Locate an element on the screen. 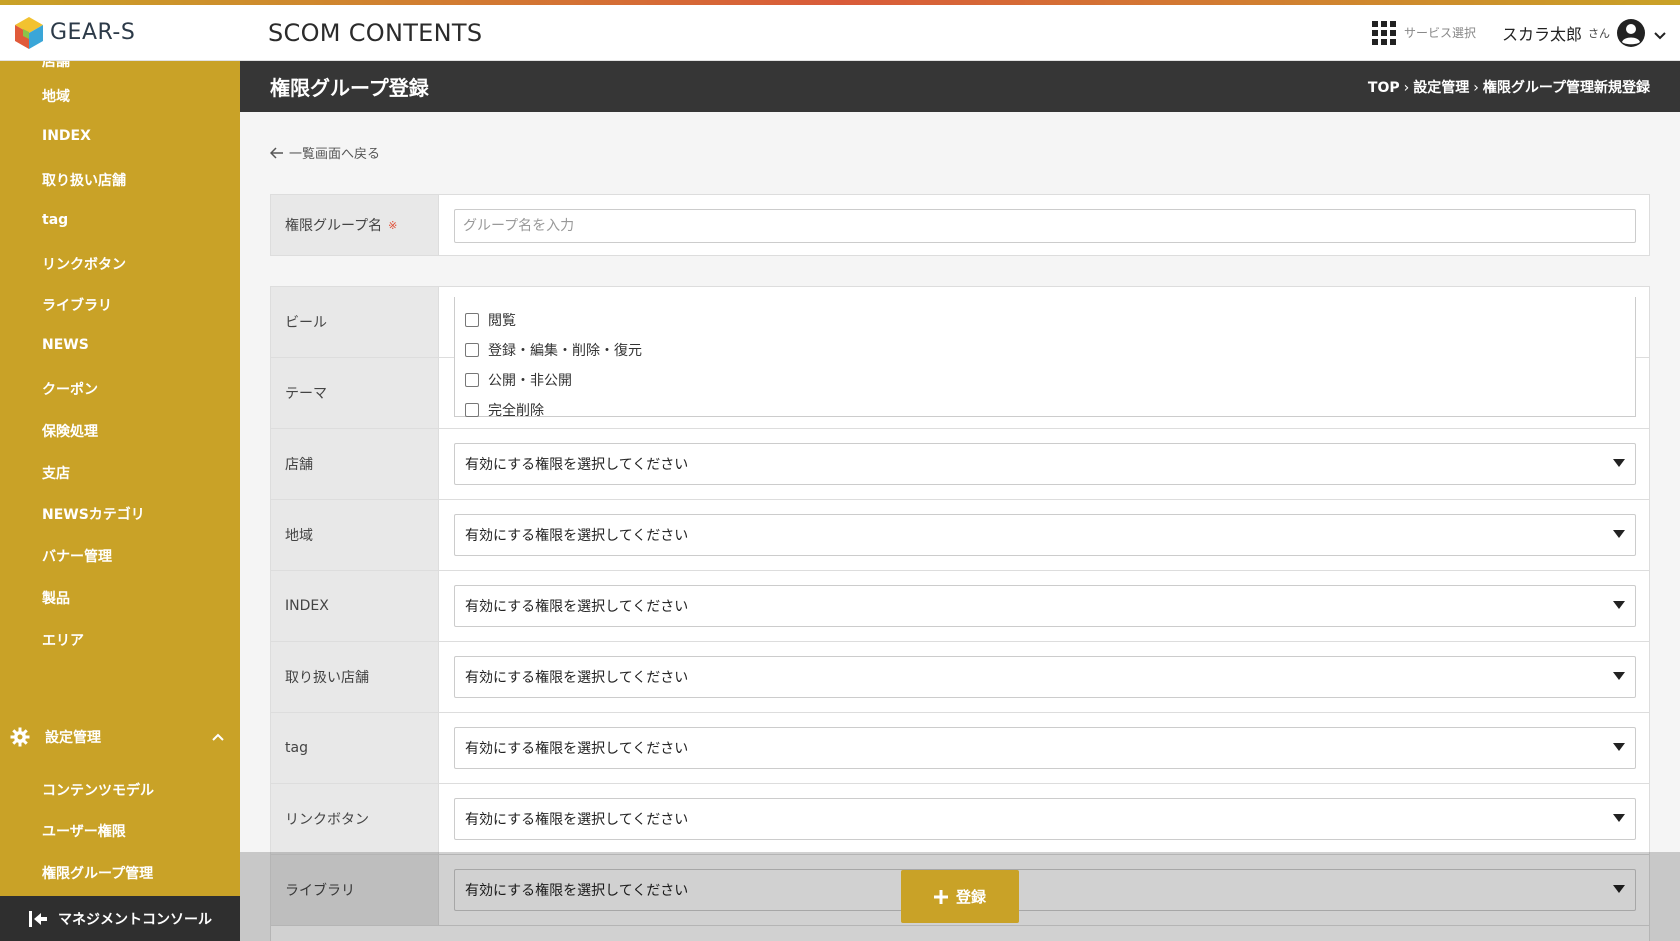 This screenshot has width=1680, height=941. sidebar-item-area: エリア is located at coordinates (63, 640).